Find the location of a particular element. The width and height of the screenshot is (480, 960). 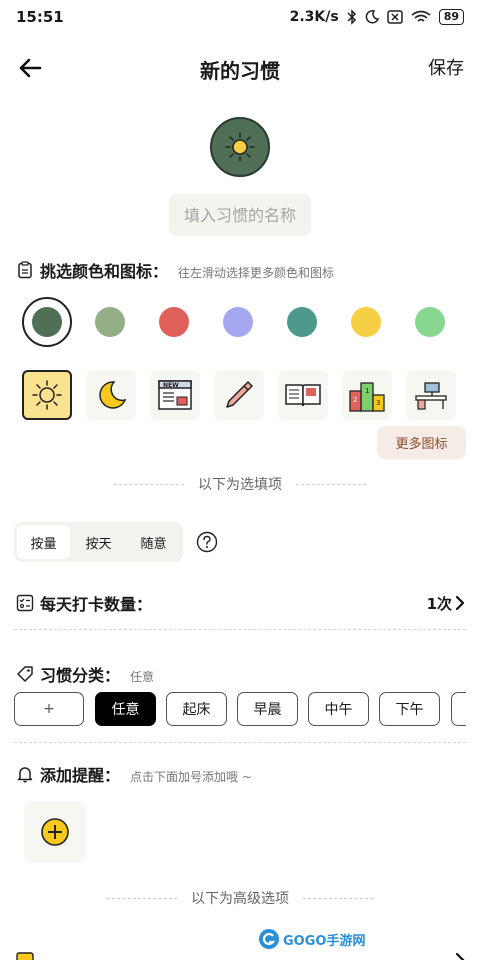

podium-icon: 12 3 is located at coordinates (367, 397).